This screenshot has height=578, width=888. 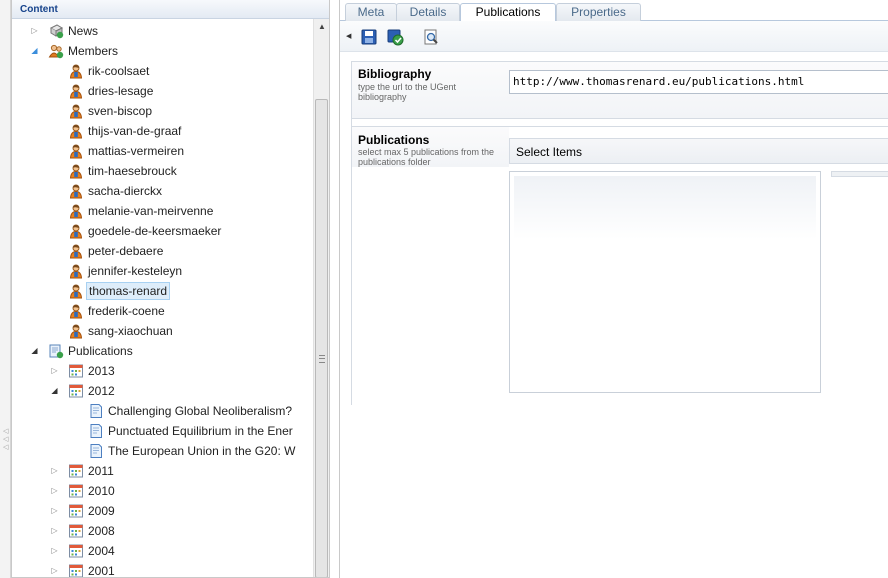 What do you see at coordinates (200, 431) in the screenshot?
I see `tree-item-label: Punctuated Equilibrium in the Ener` at bounding box center [200, 431].